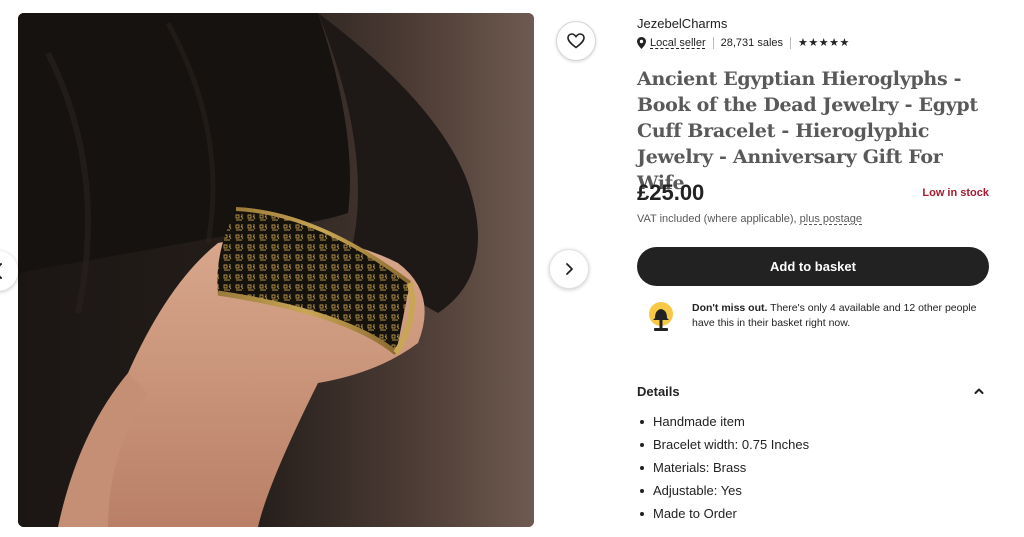 The image size is (1024, 537). I want to click on chevron-right-icon, so click(569, 269).